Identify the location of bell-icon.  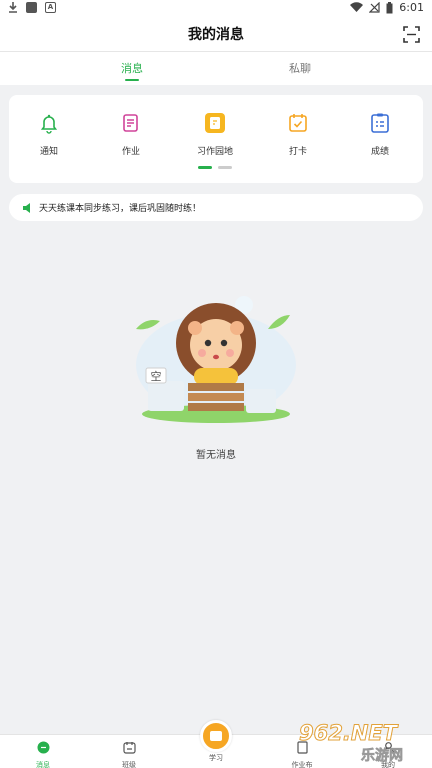
(49, 124).